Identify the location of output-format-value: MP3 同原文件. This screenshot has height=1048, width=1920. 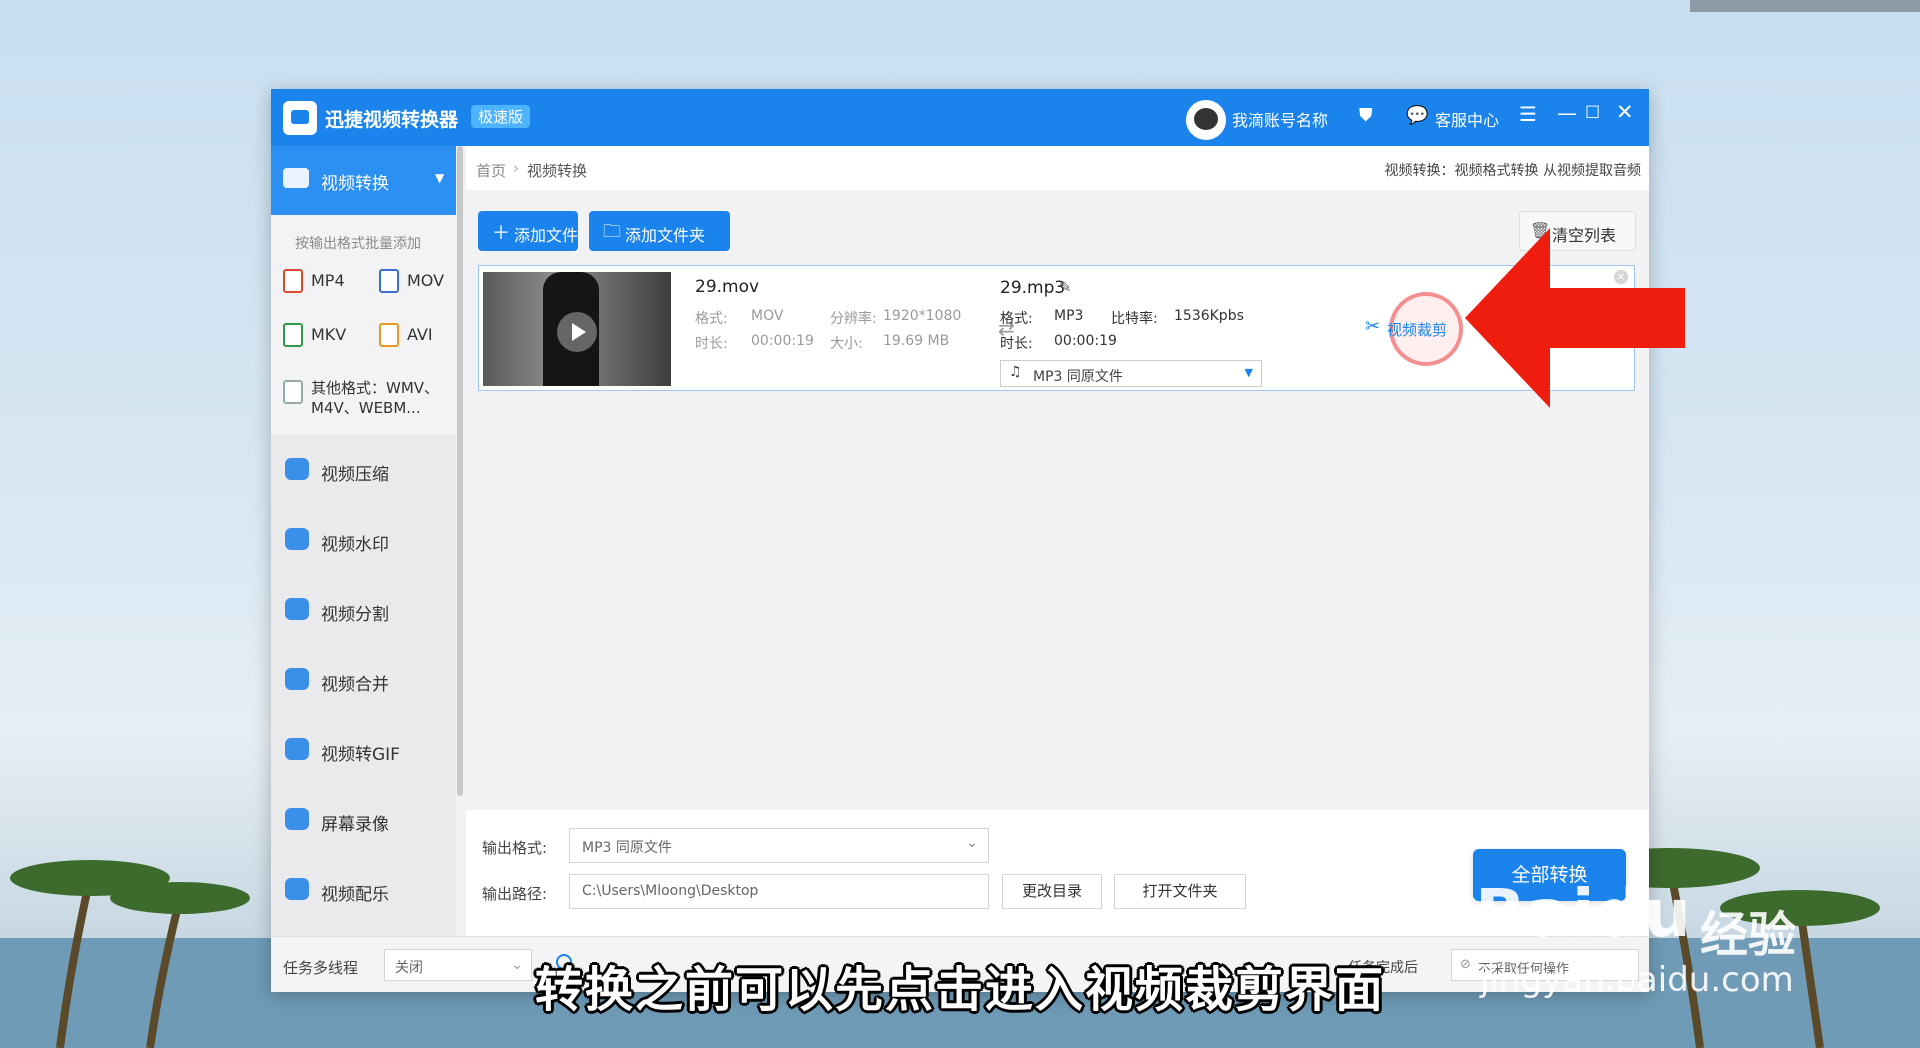
(627, 848).